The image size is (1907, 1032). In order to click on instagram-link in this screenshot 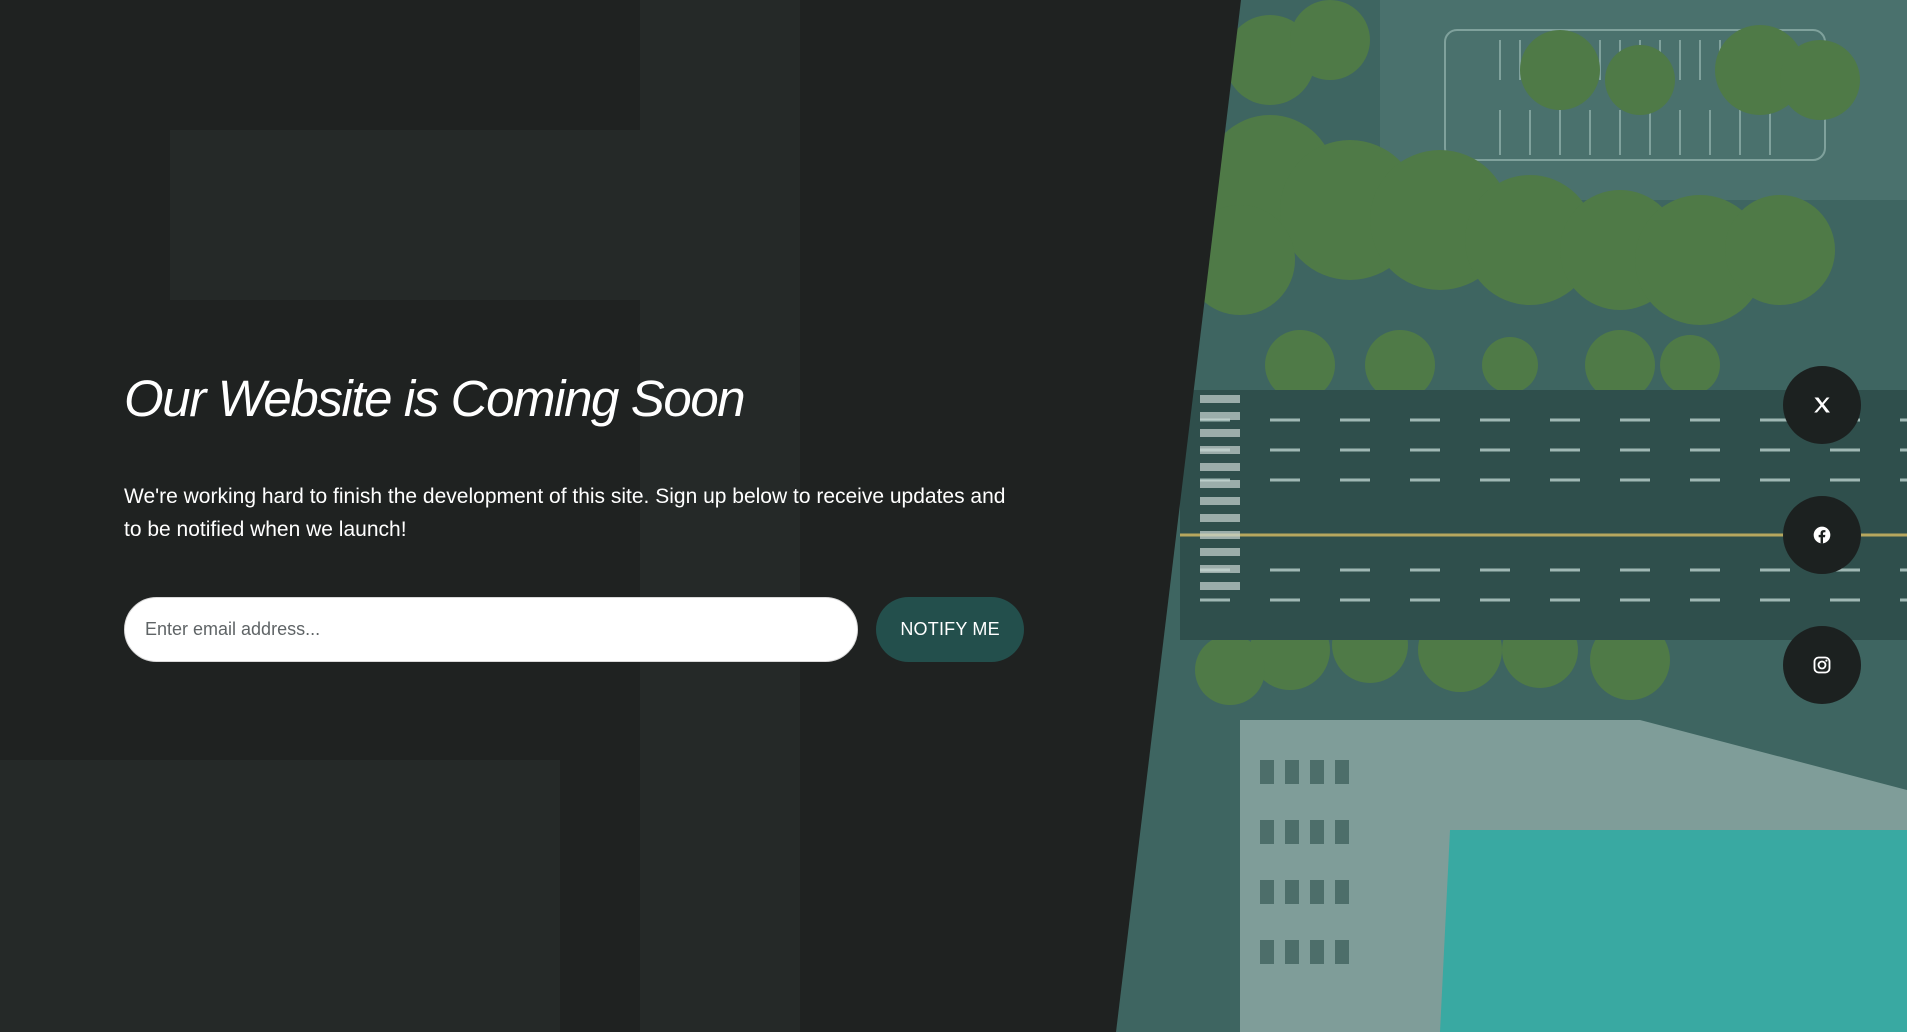, I will do `click(1822, 665)`.